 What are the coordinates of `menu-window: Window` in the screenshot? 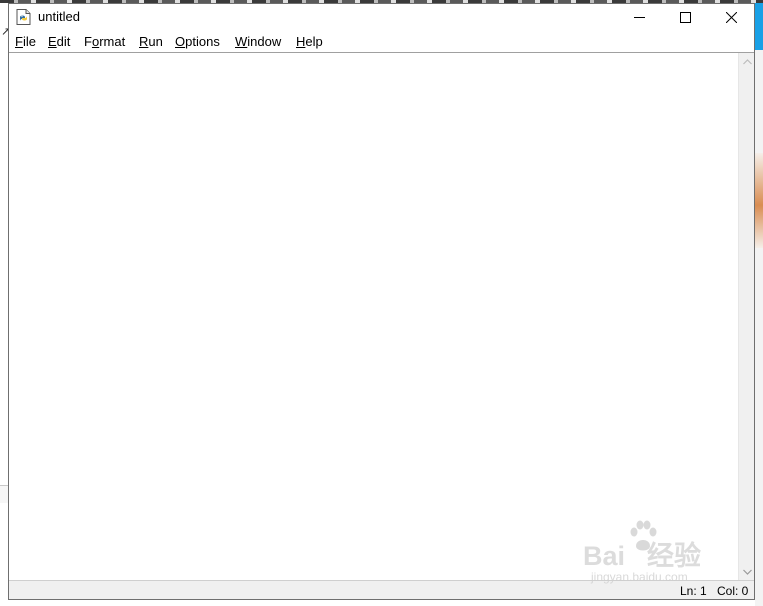 It's located at (258, 41).